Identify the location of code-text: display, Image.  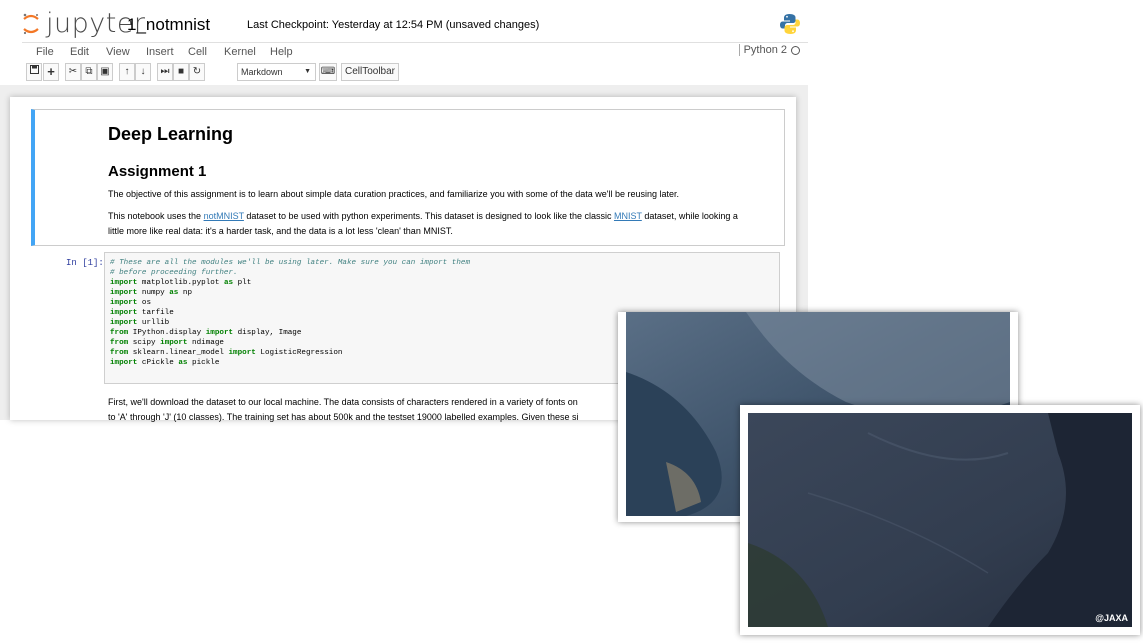
(267, 333).